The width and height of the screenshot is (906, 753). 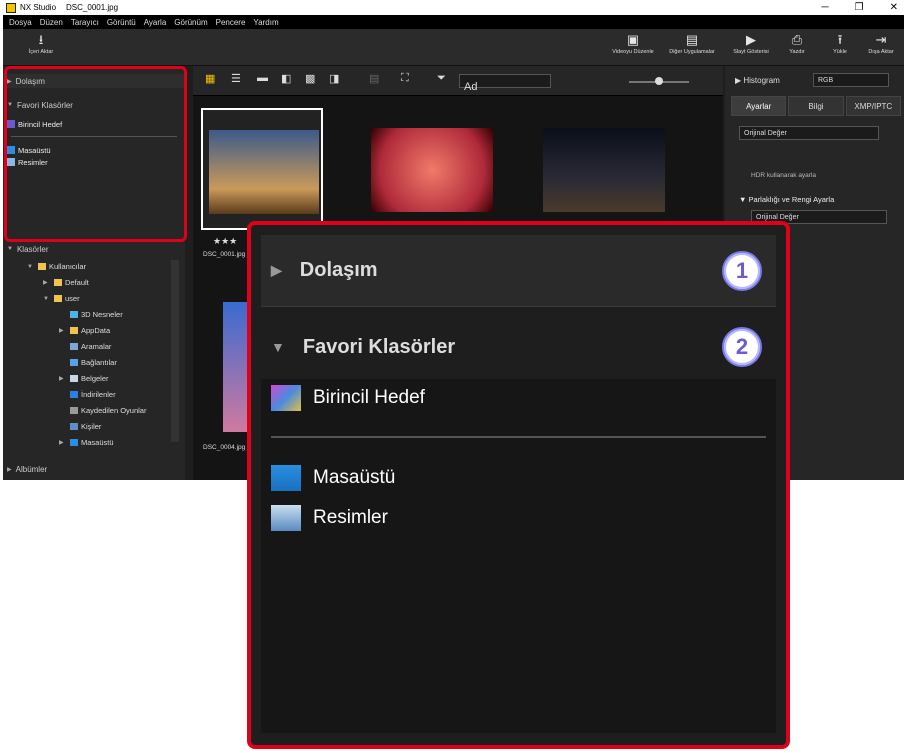 I want to click on other-apps-button: ▤ Diğer Uygulamalar, so click(x=692, y=44).